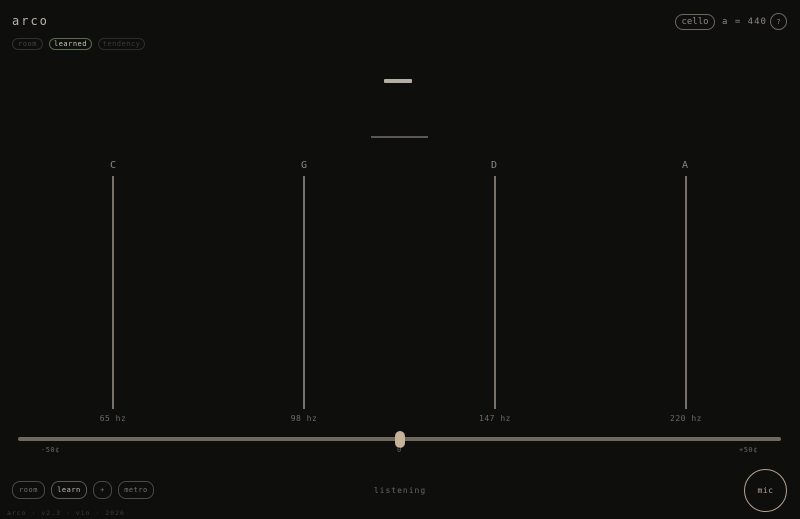  Describe the element at coordinates (778, 21) in the screenshot. I see `help-button: ?` at that location.